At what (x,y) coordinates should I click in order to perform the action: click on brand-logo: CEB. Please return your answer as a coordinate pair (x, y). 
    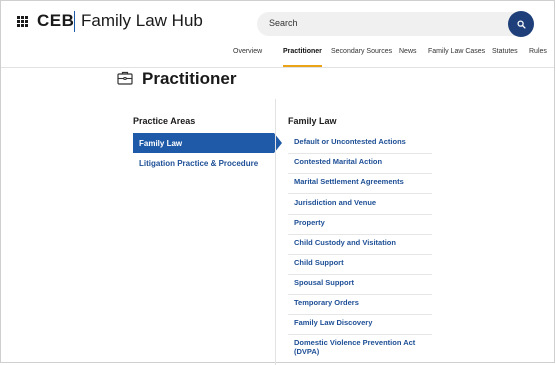
    Looking at the image, I should click on (55, 21).